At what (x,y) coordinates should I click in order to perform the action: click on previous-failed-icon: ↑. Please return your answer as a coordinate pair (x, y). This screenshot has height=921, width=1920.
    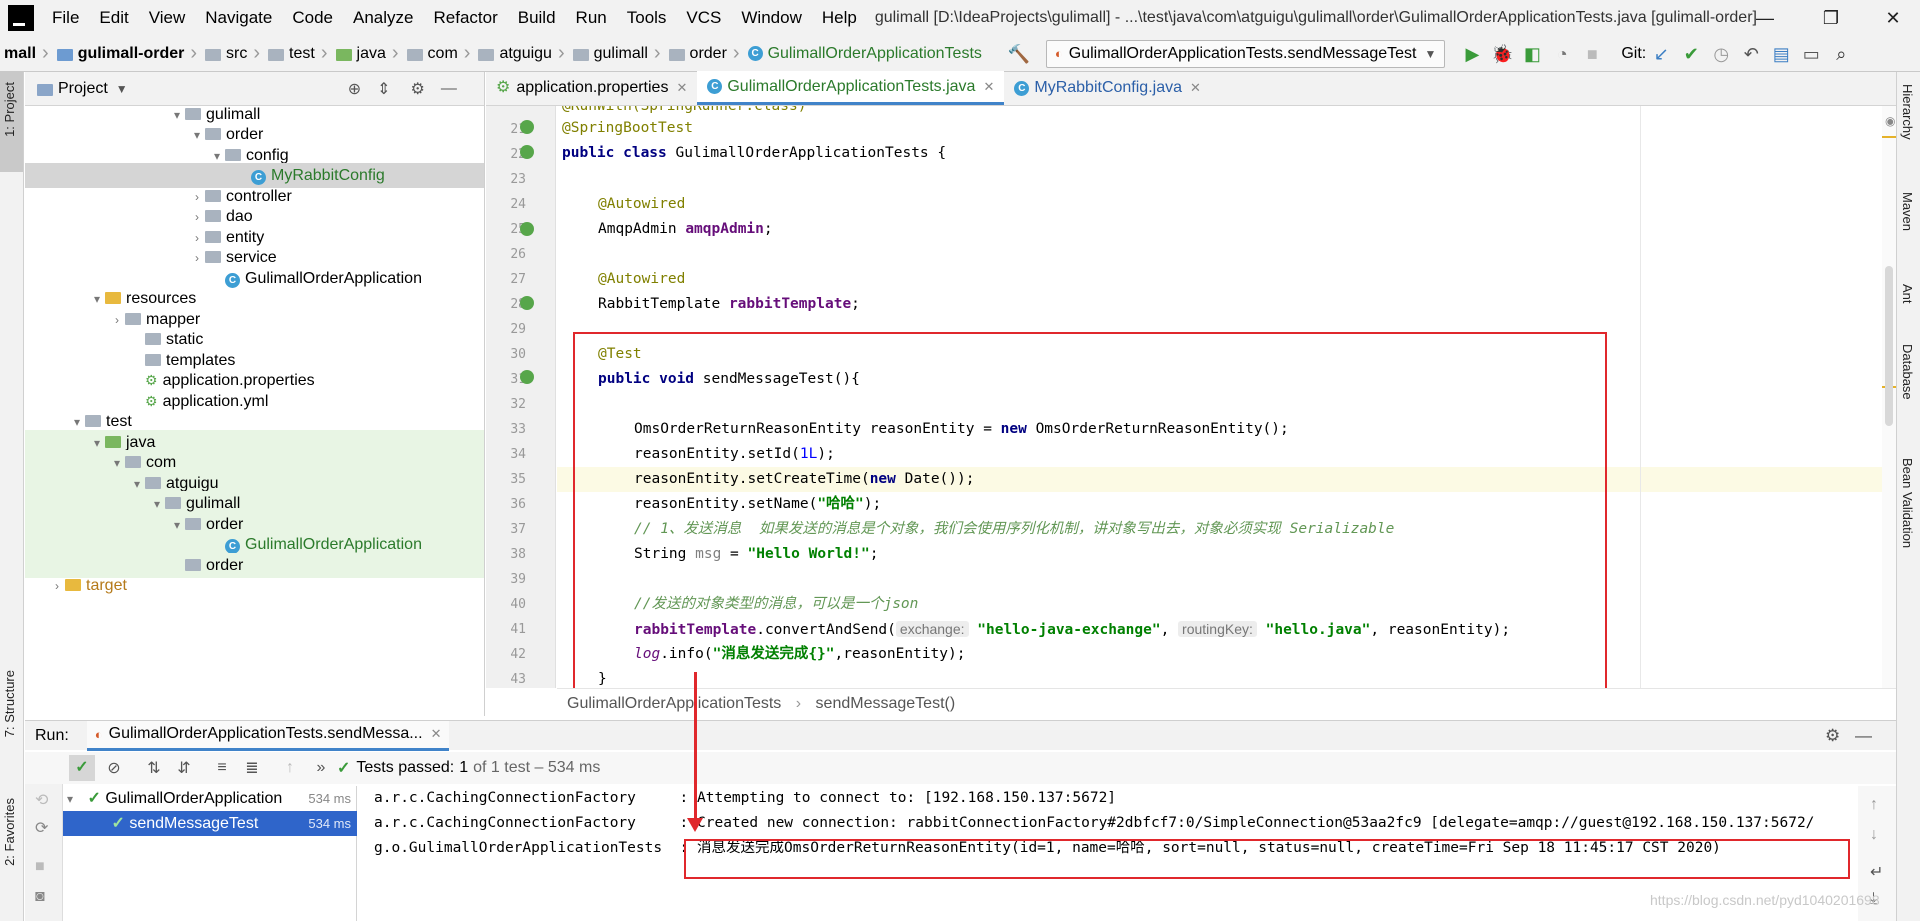
    Looking at the image, I should click on (290, 768).